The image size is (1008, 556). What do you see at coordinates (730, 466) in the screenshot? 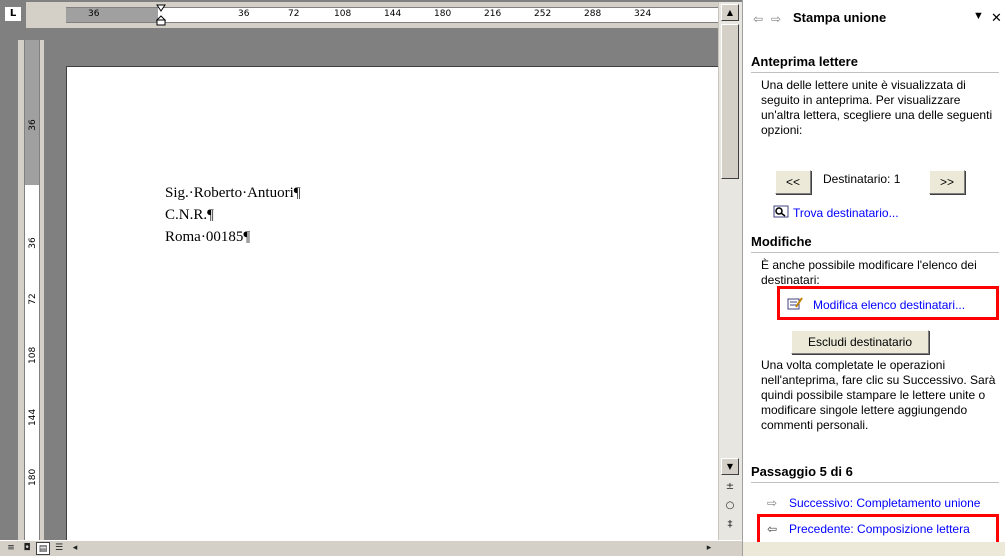
I see `scroll-down-button: ▼` at bounding box center [730, 466].